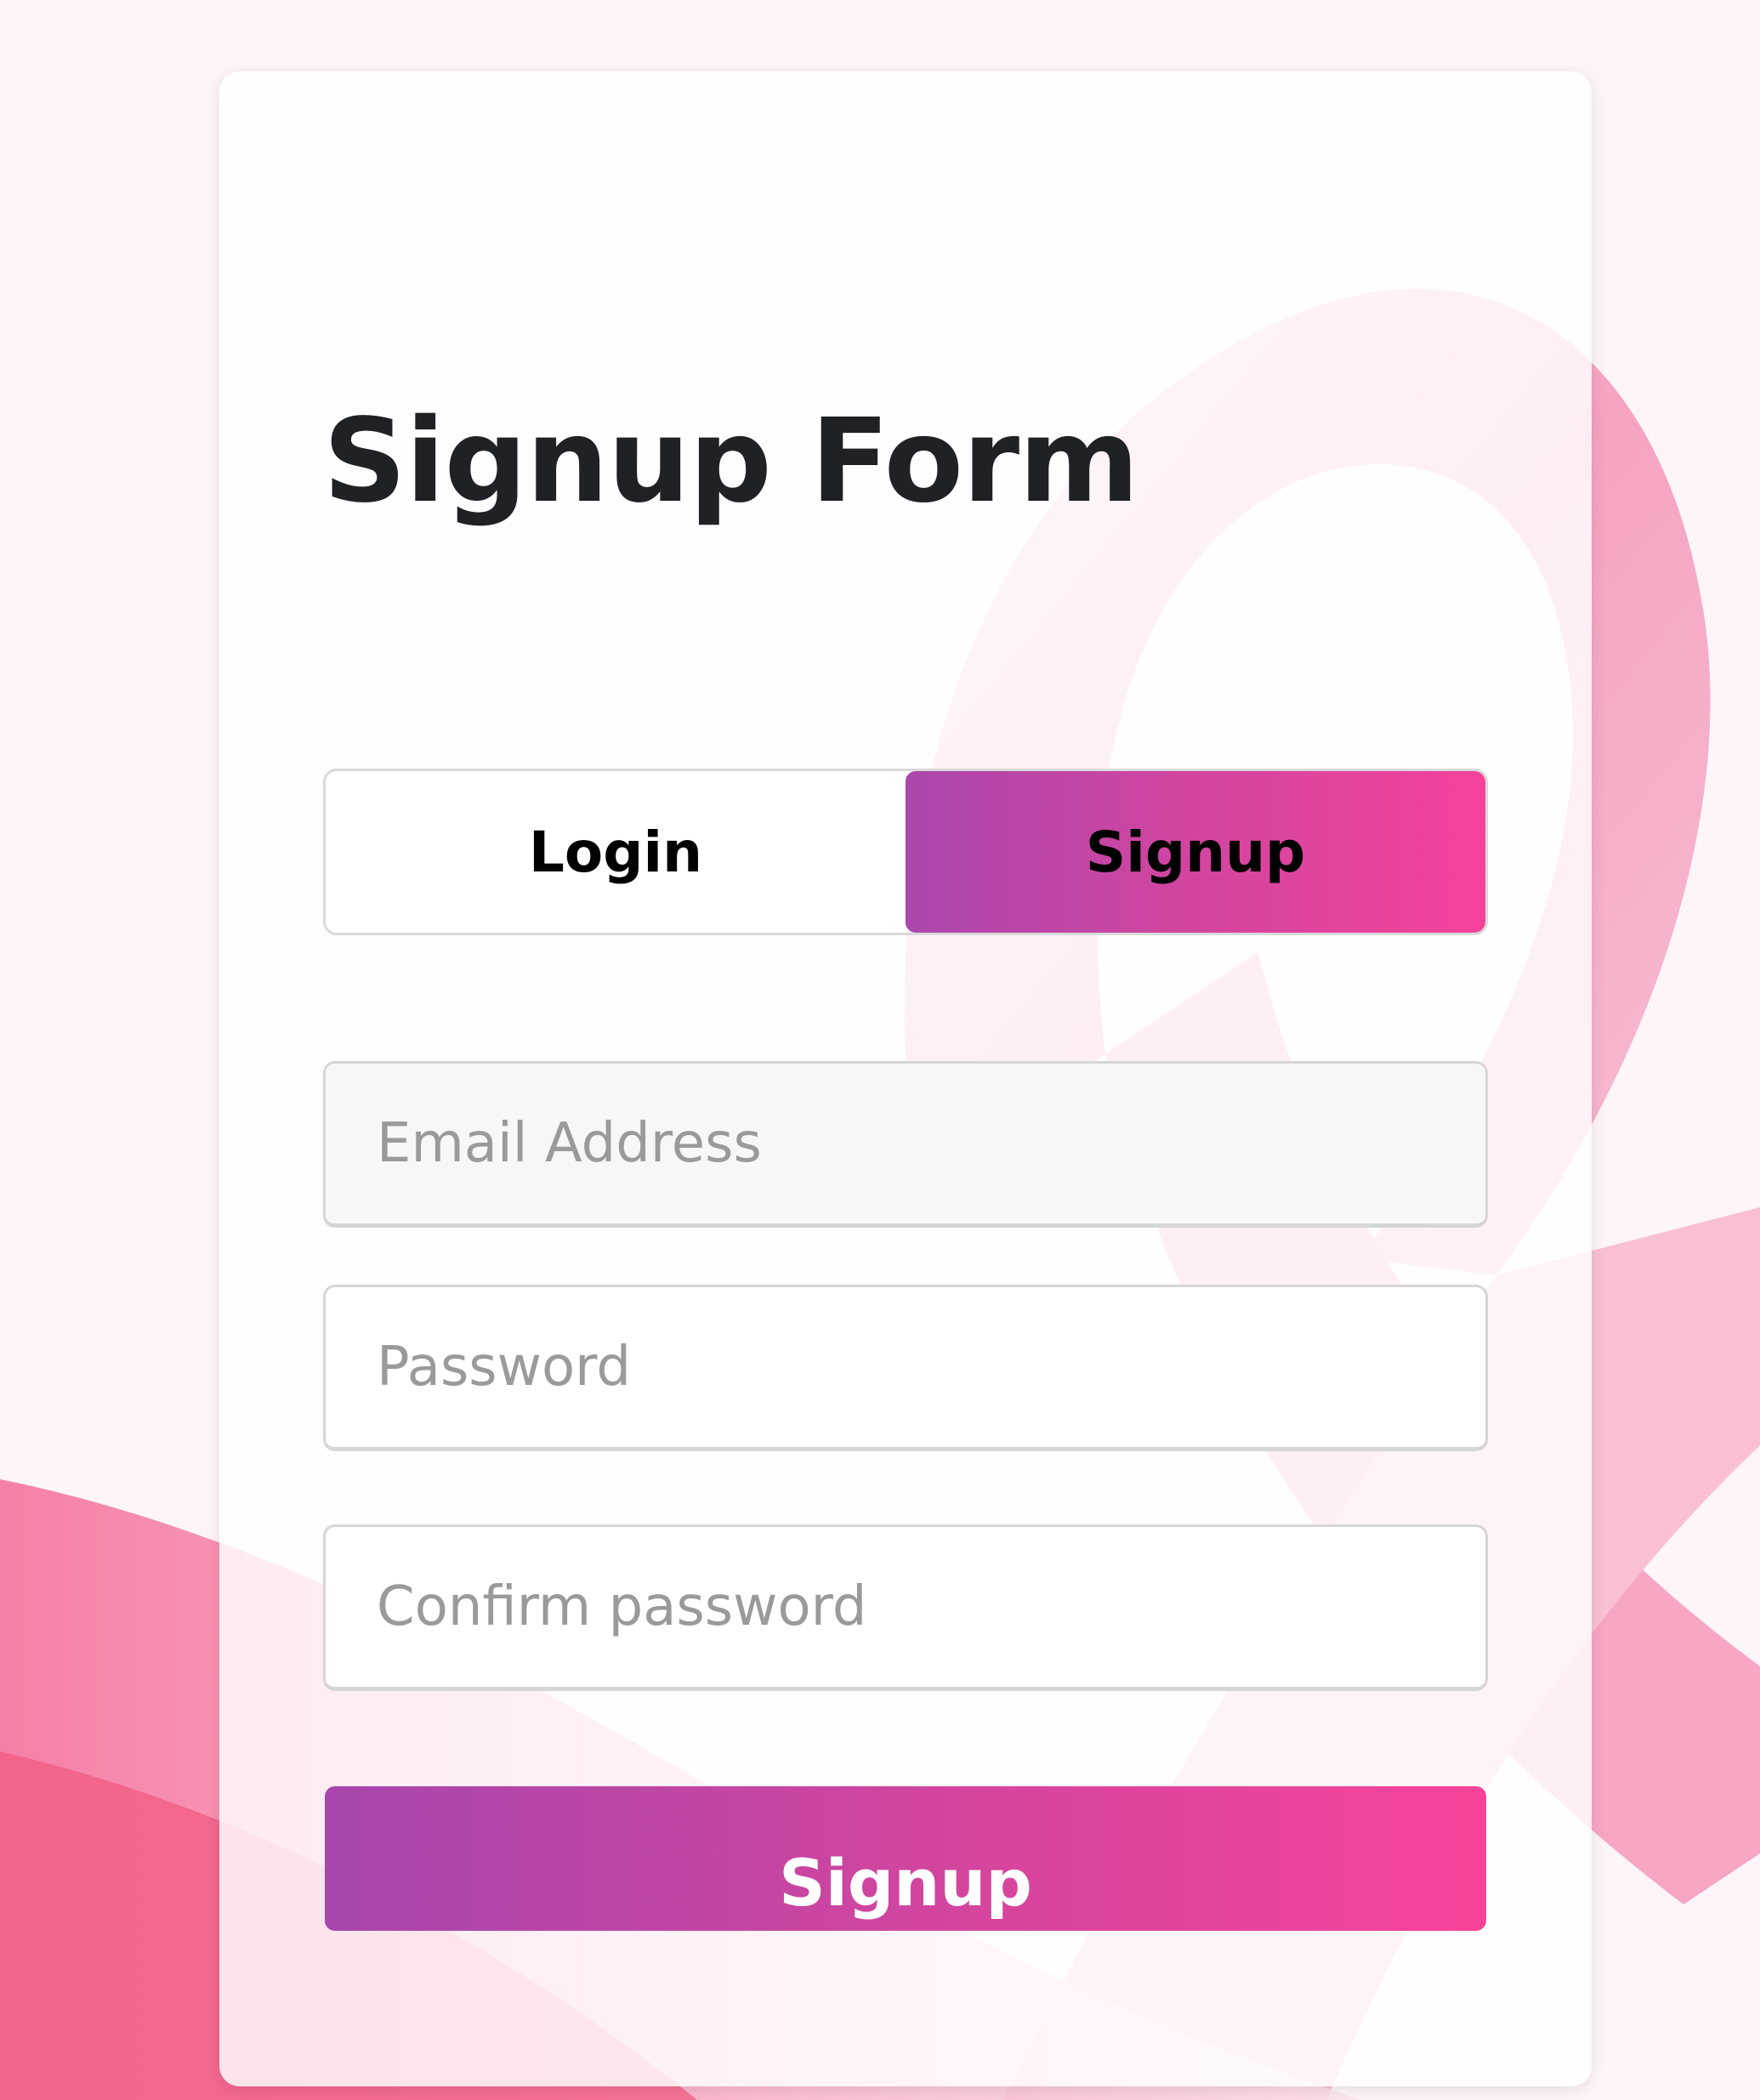 Image resolution: width=1760 pixels, height=2100 pixels. I want to click on tab-signup: Signup, so click(1195, 852).